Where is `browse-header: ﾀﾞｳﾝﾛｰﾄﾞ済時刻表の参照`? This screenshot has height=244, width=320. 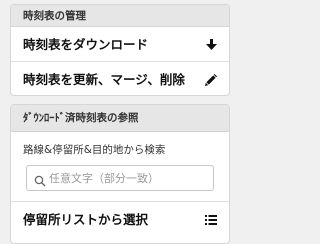
browse-header: ﾀﾞｳﾝﾛｰﾄﾞ済時刻表の参照 is located at coordinates (120, 118).